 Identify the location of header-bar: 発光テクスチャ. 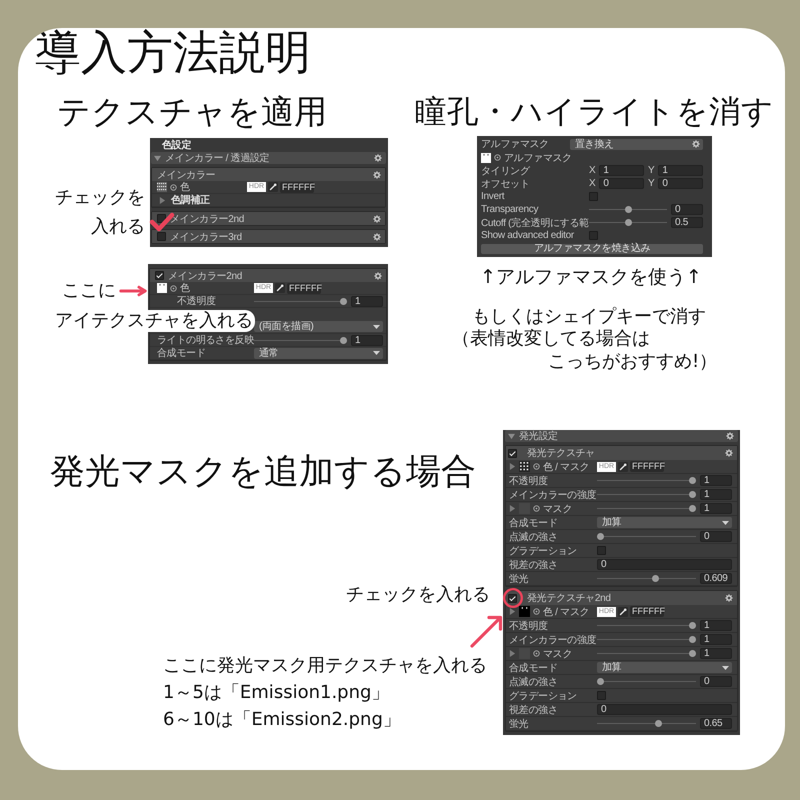
(621, 453).